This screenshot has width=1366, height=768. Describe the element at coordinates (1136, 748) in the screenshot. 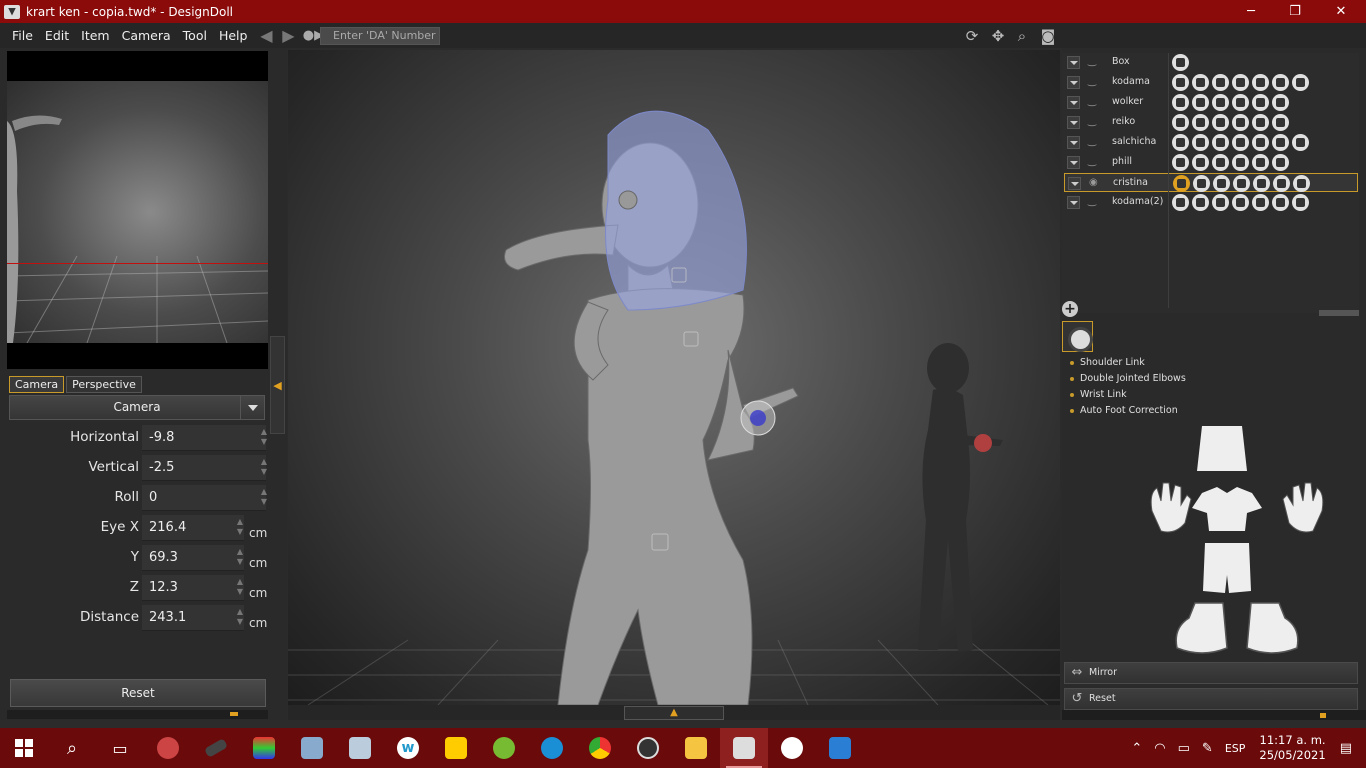

I see `chevron-up-icon: ⌃` at that location.